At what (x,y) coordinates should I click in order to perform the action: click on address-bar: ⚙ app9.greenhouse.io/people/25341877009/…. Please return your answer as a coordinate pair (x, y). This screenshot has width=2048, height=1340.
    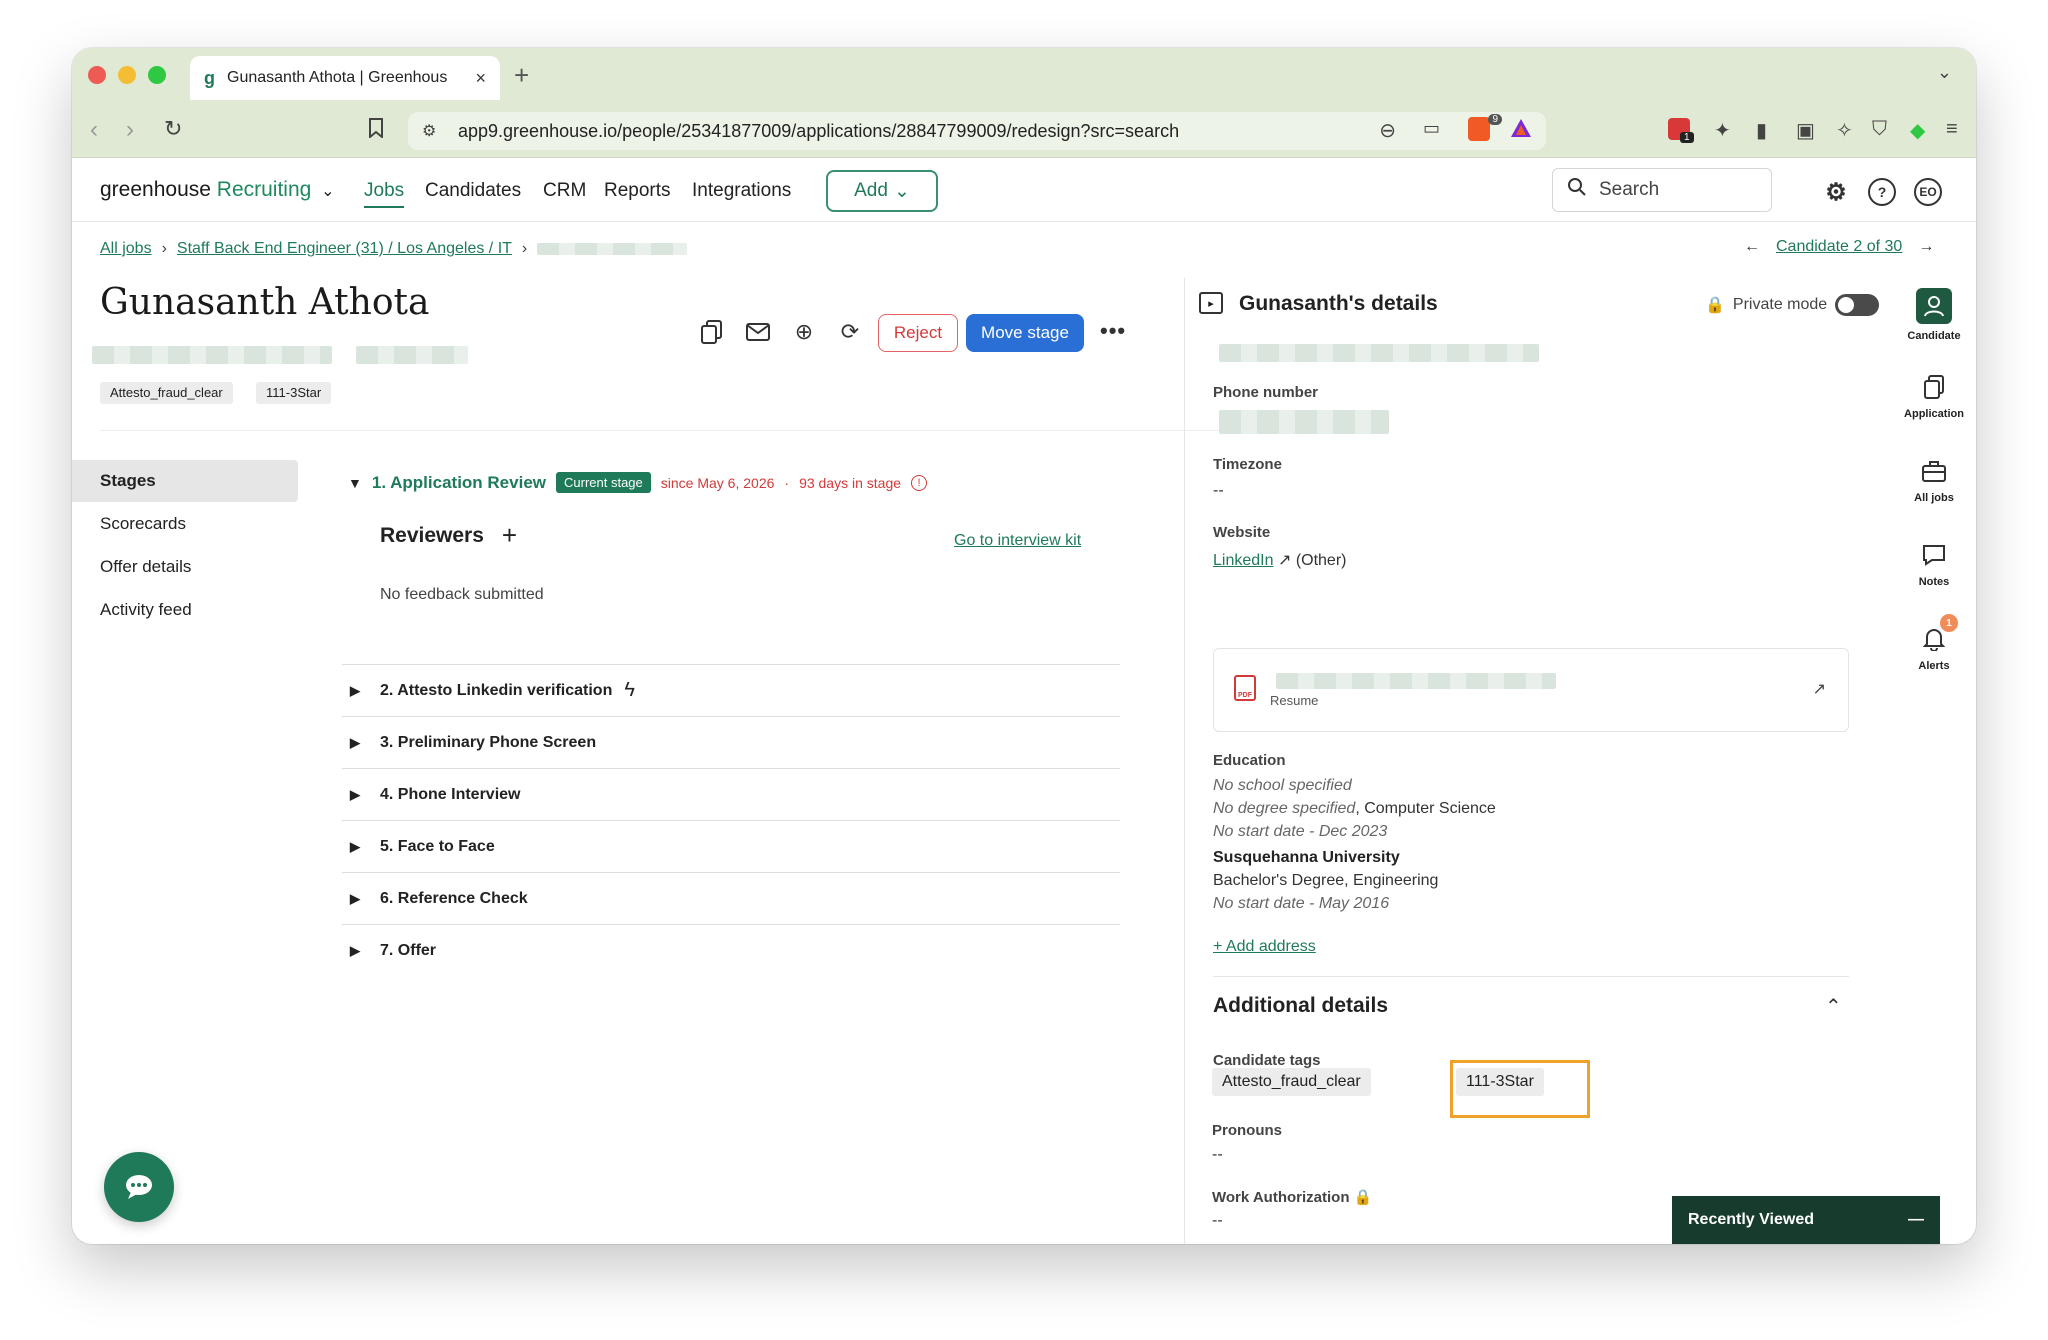
    Looking at the image, I should click on (977, 131).